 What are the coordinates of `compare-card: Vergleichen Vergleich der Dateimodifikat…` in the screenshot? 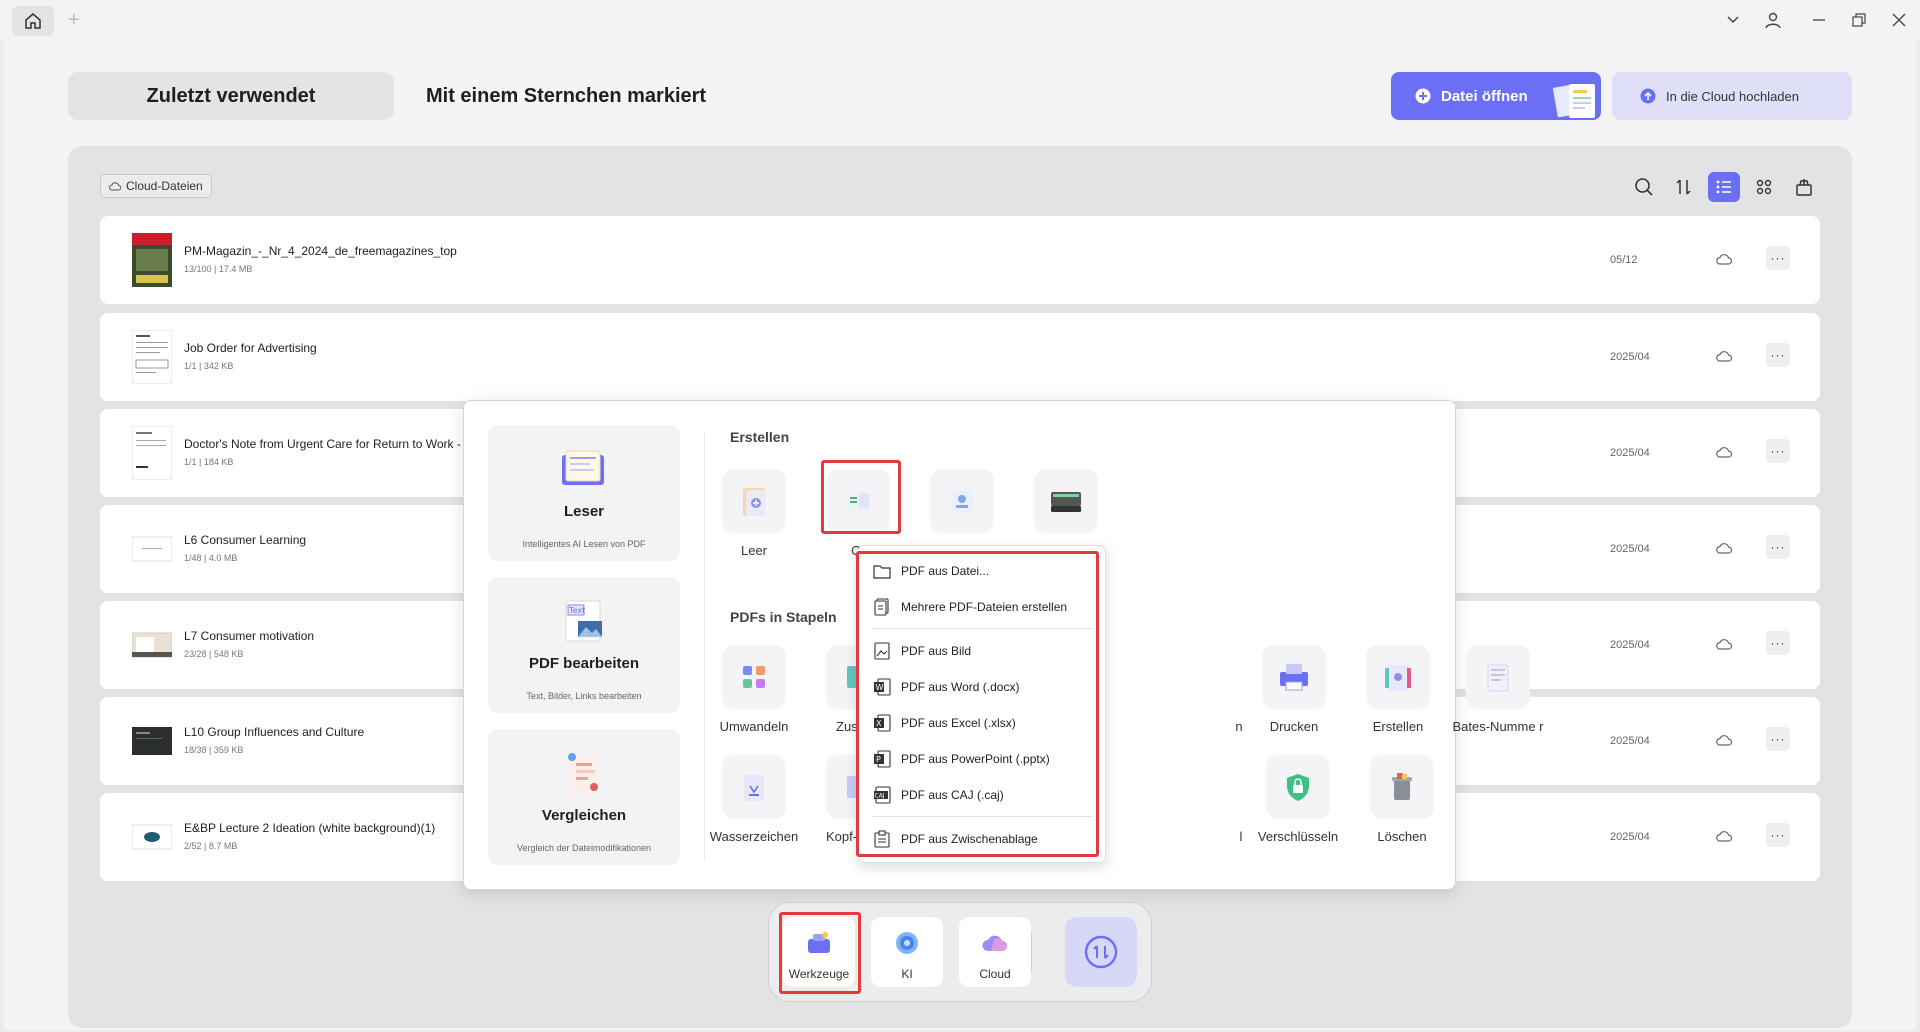 It's located at (584, 797).